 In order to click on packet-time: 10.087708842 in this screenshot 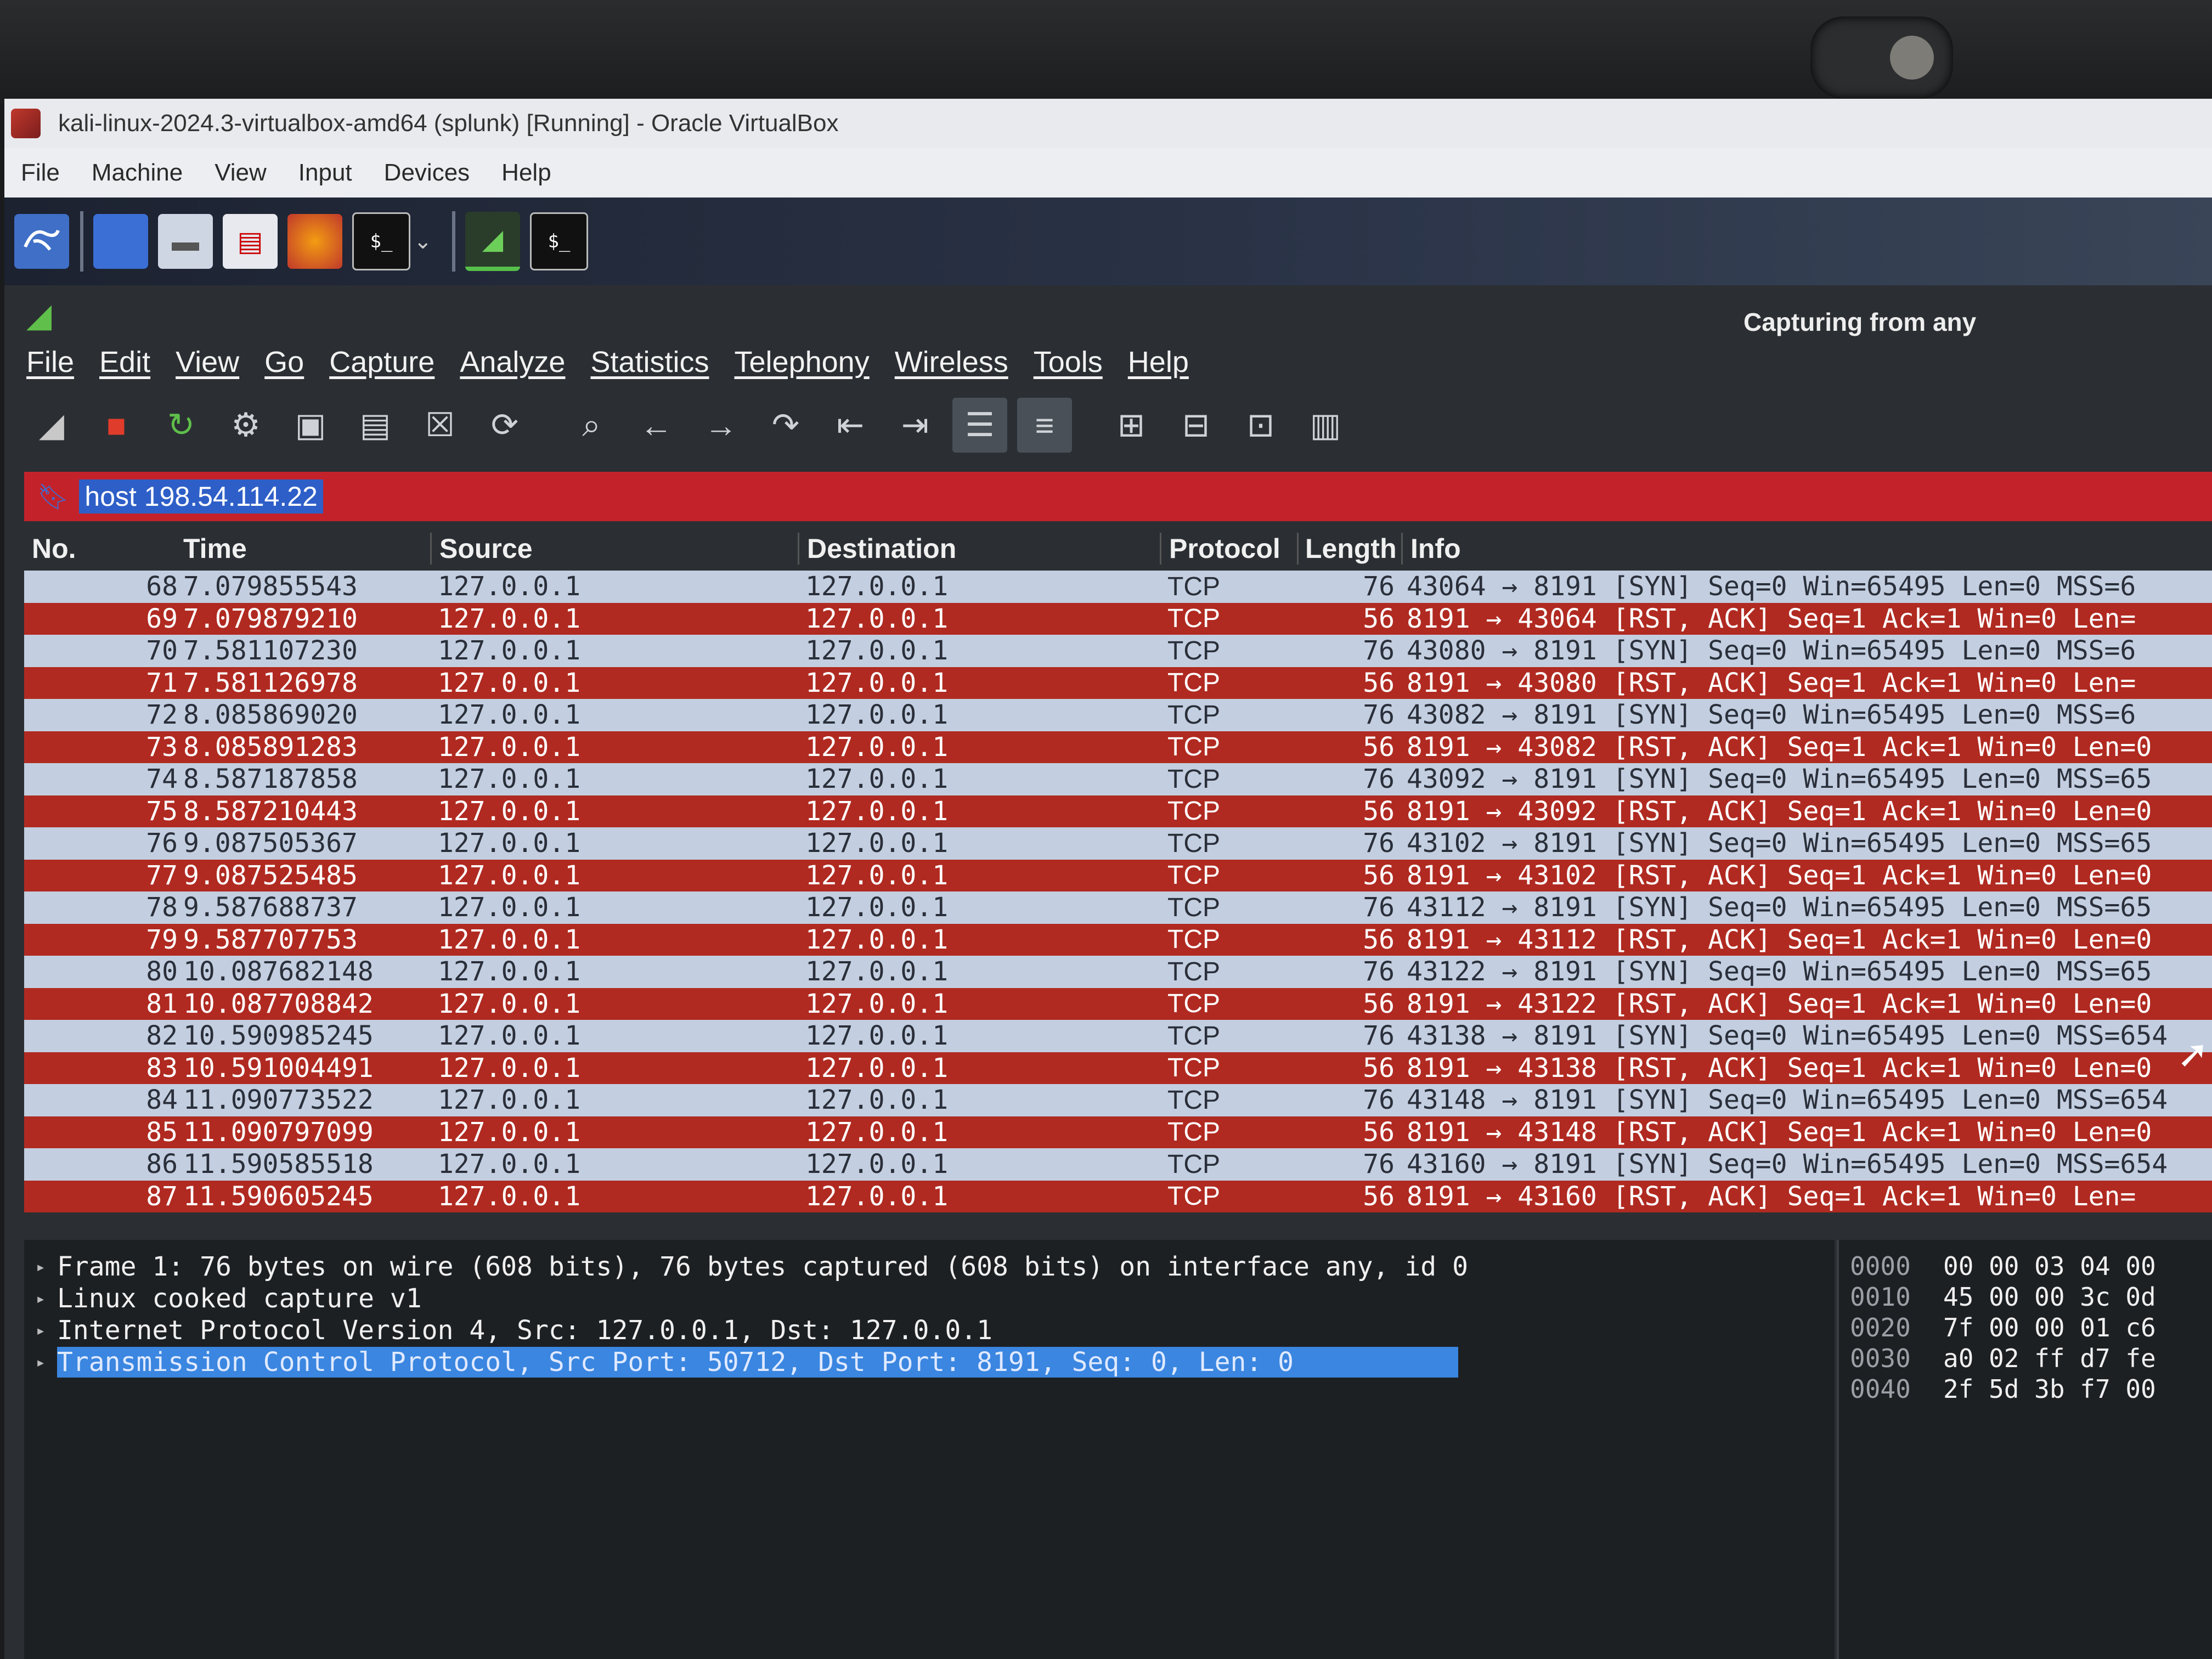, I will do `click(278, 1003)`.